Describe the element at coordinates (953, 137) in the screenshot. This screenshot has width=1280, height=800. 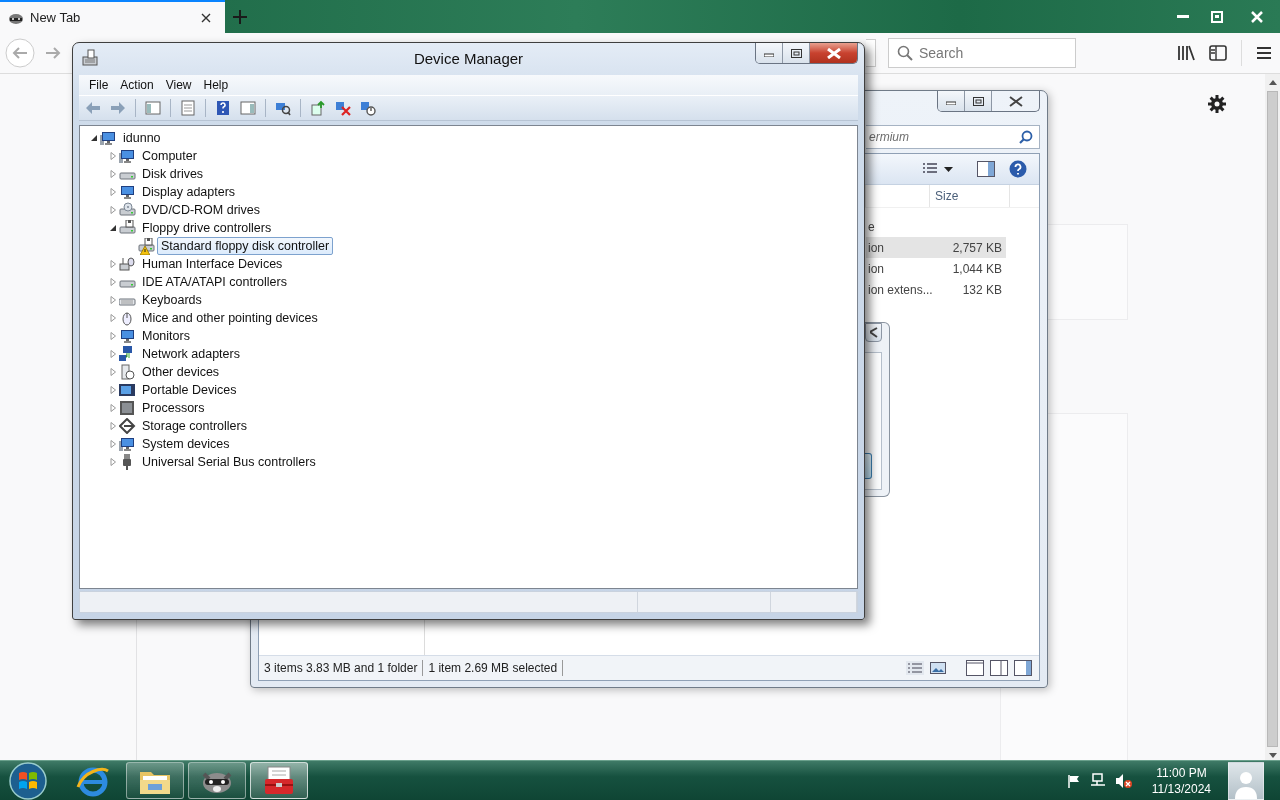
I see `search-field: ermium` at that location.